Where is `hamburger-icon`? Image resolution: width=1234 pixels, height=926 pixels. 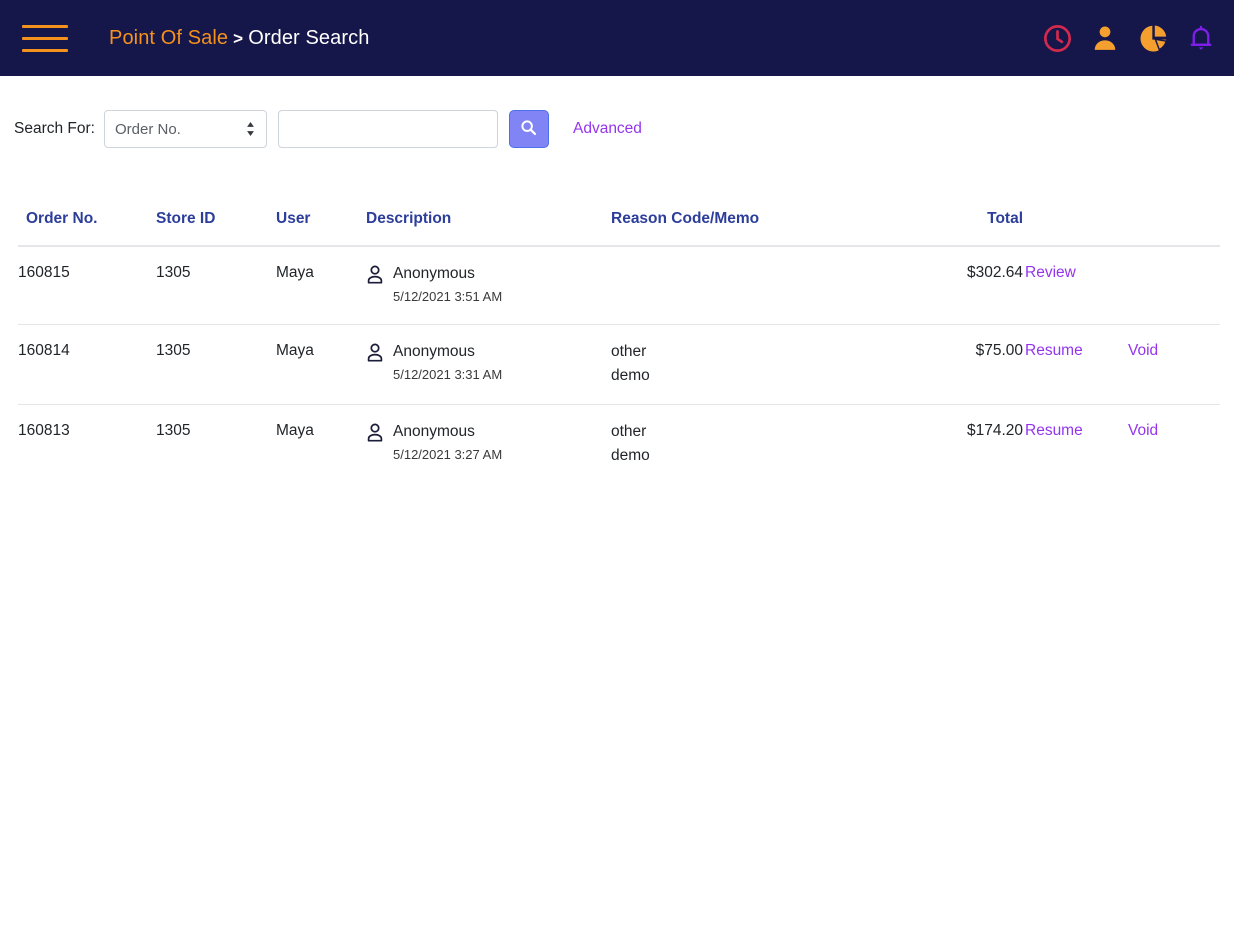
hamburger-icon is located at coordinates (45, 38).